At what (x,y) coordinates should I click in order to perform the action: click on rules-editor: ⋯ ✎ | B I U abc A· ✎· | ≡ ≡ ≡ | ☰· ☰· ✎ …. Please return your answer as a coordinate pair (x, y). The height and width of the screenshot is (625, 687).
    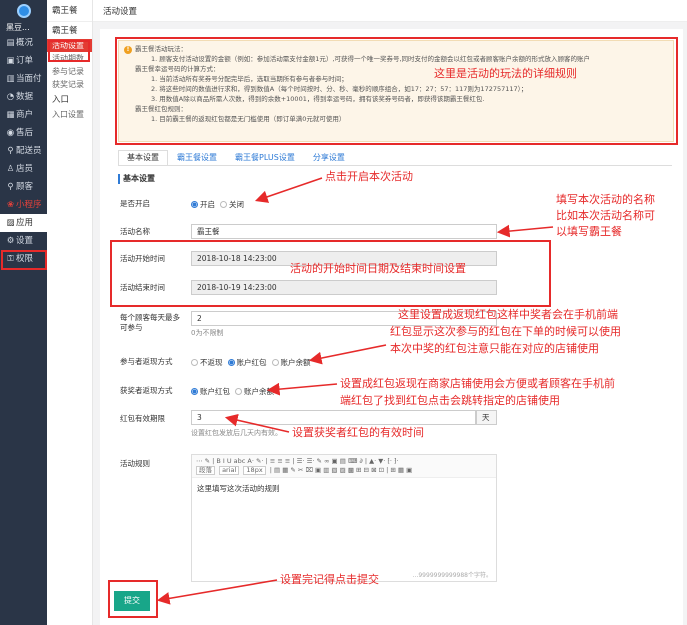
    Looking at the image, I should click on (344, 518).